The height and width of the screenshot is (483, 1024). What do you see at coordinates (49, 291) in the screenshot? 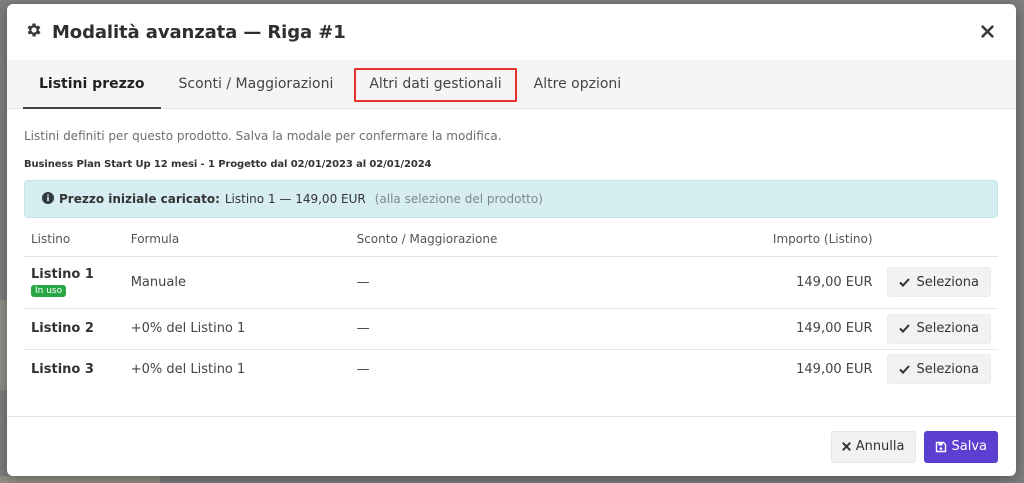
I see `in-use-badge: In uso` at bounding box center [49, 291].